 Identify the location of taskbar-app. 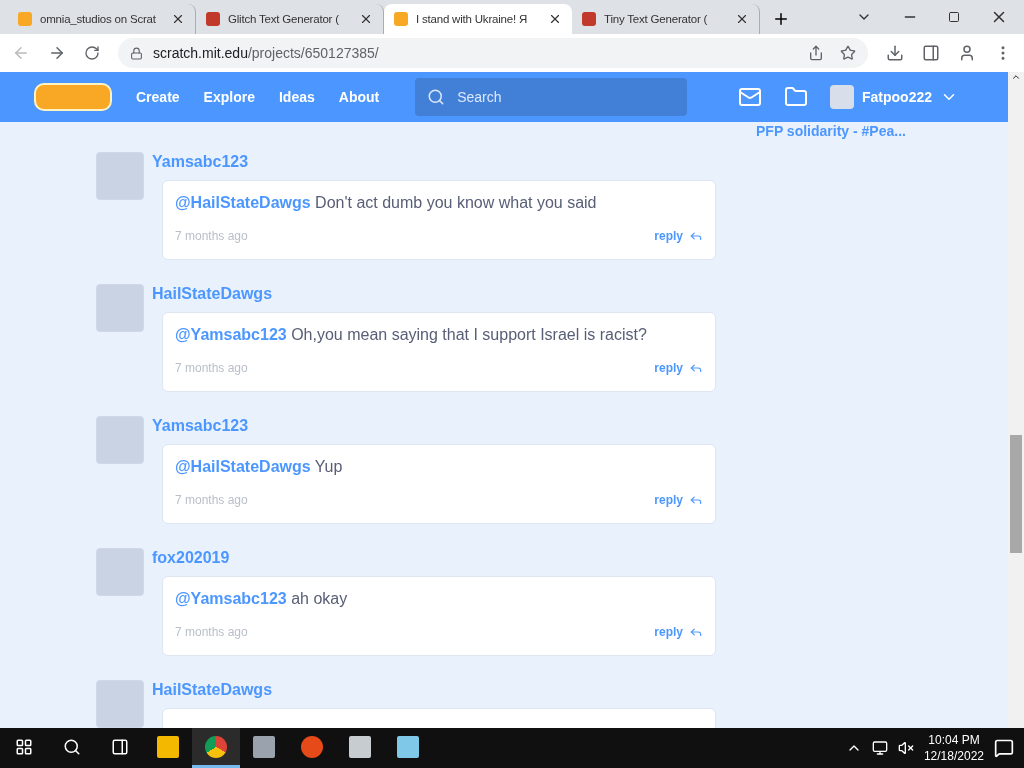
(216, 748).